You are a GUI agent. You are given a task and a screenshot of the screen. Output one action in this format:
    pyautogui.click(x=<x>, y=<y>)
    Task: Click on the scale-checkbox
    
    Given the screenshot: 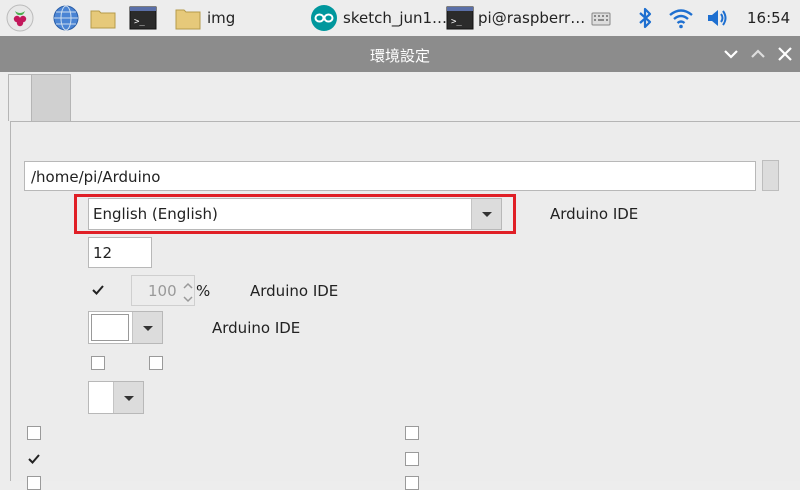 What is the action you would take?
    pyautogui.click(x=97, y=289)
    